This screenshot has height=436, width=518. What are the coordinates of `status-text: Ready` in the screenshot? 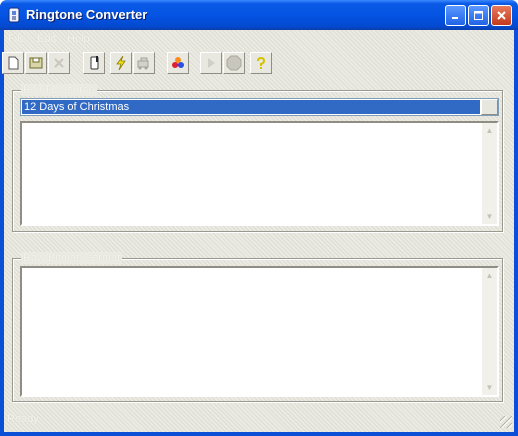 It's located at (23, 419).